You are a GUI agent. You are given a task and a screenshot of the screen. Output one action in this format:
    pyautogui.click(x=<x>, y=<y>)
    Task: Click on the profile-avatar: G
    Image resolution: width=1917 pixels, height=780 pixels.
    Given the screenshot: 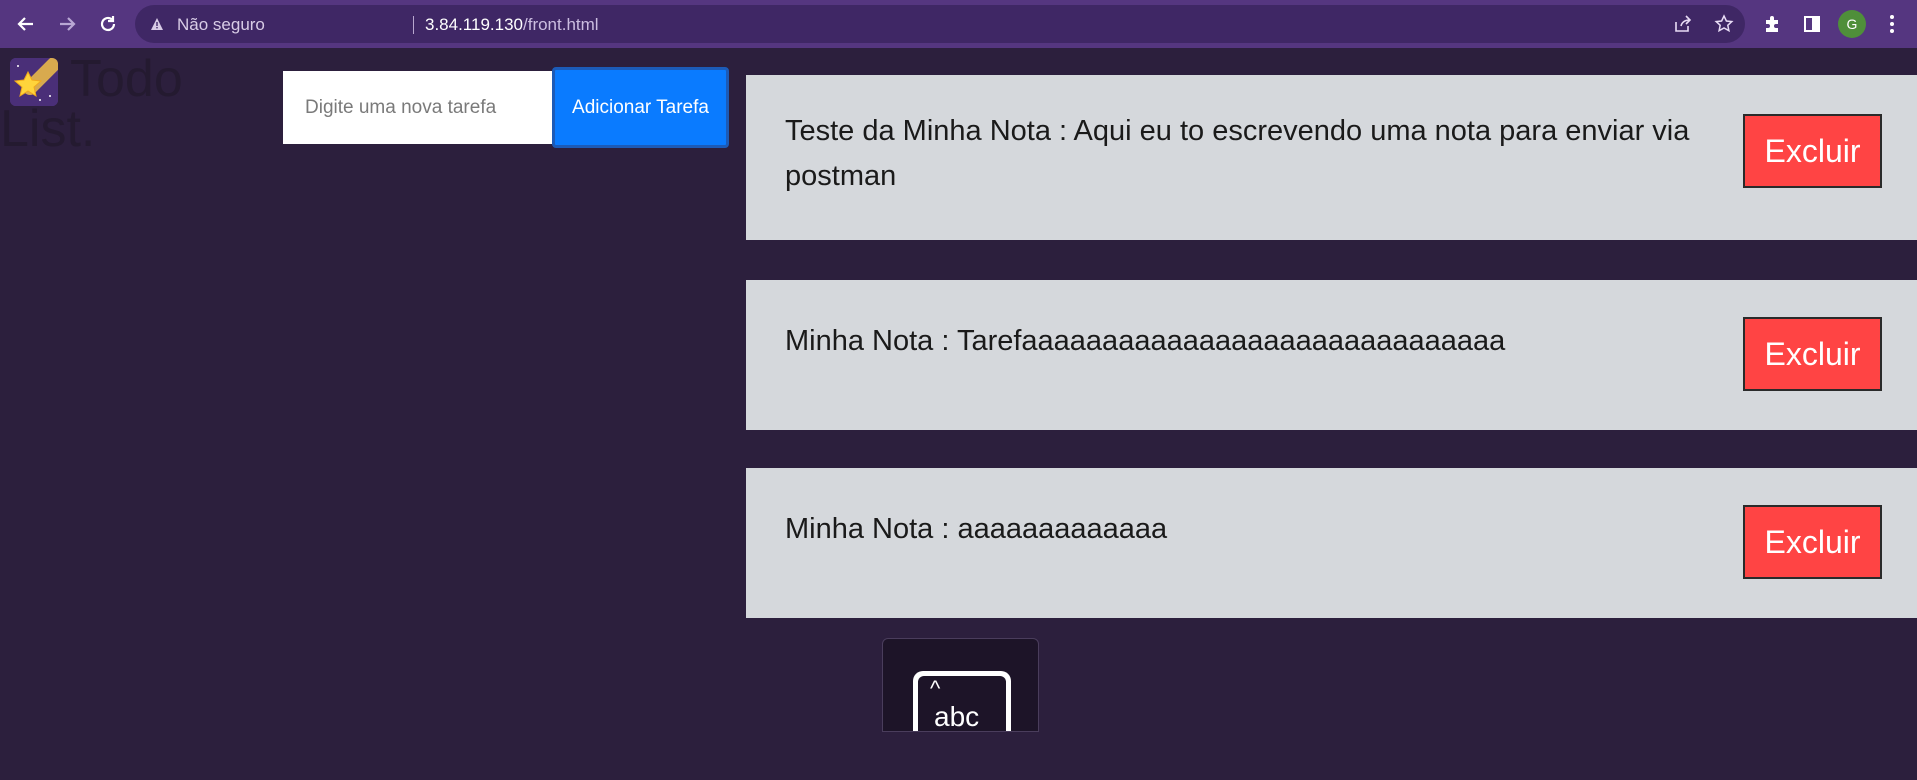 What is the action you would take?
    pyautogui.click(x=1852, y=24)
    